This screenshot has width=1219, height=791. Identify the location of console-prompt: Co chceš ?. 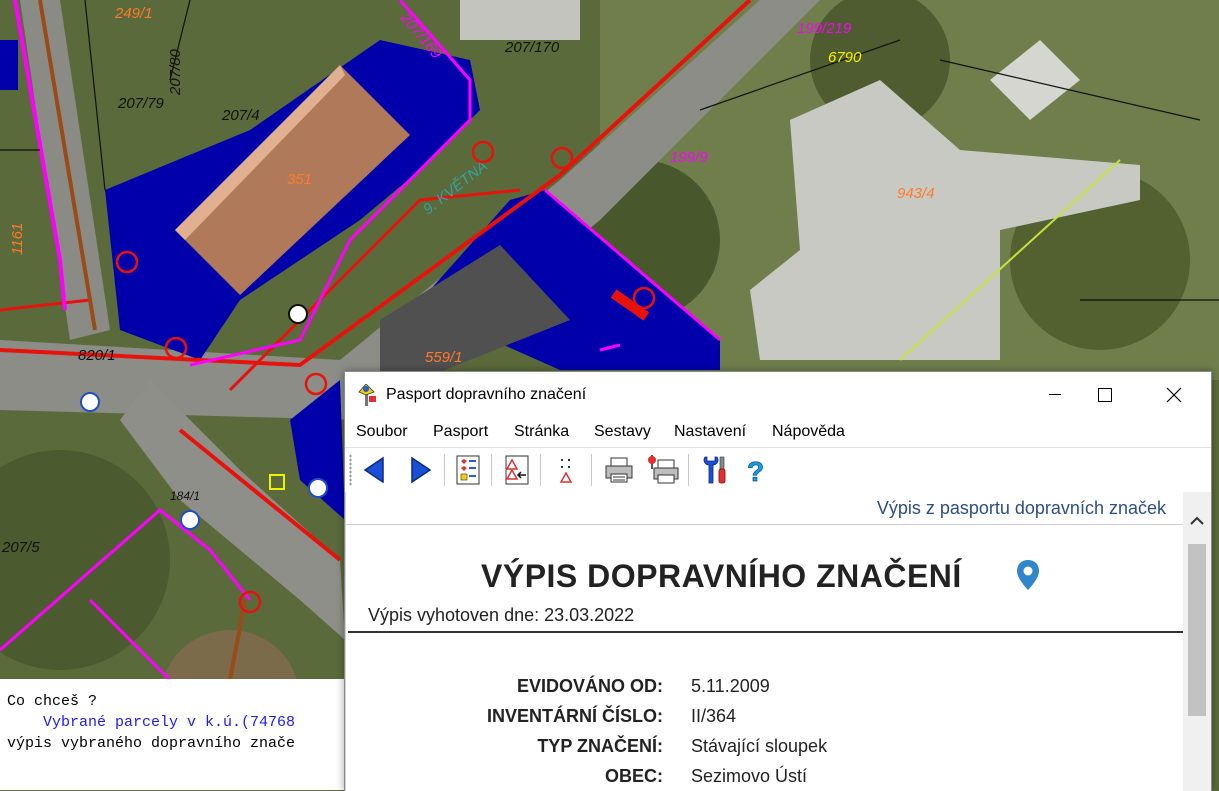
(52, 701).